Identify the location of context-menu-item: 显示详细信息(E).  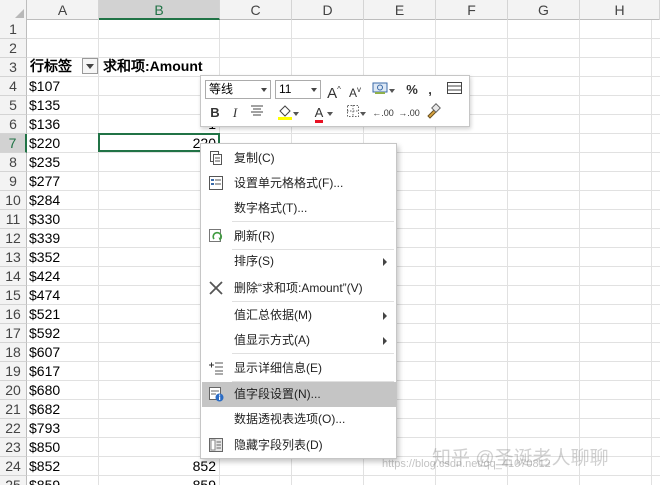
(299, 368).